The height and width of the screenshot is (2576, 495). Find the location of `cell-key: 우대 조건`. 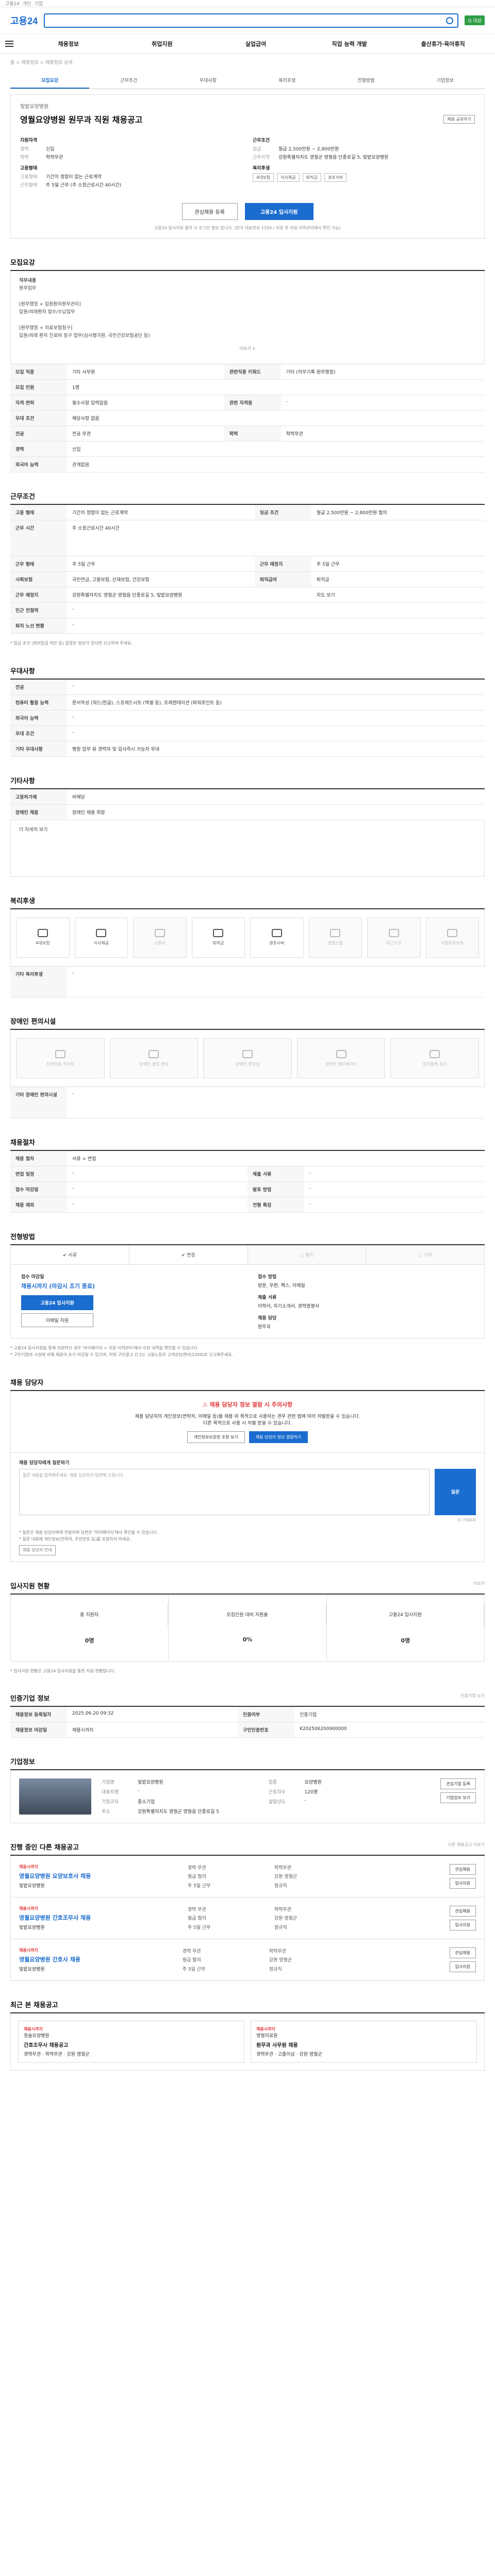

cell-key: 우대 조건 is located at coordinates (38, 733).